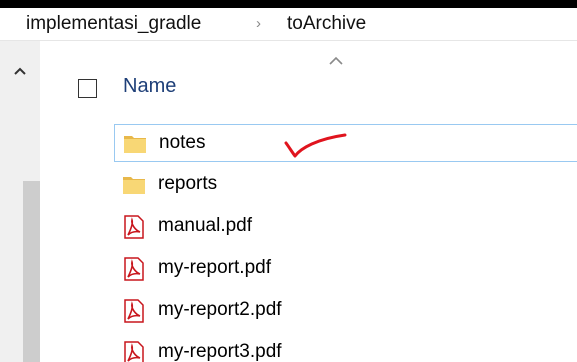 The width and height of the screenshot is (577, 362). What do you see at coordinates (113, 24) in the screenshot?
I see `breadcrumb-item-implementasi-gradle: implementasi_gradle` at bounding box center [113, 24].